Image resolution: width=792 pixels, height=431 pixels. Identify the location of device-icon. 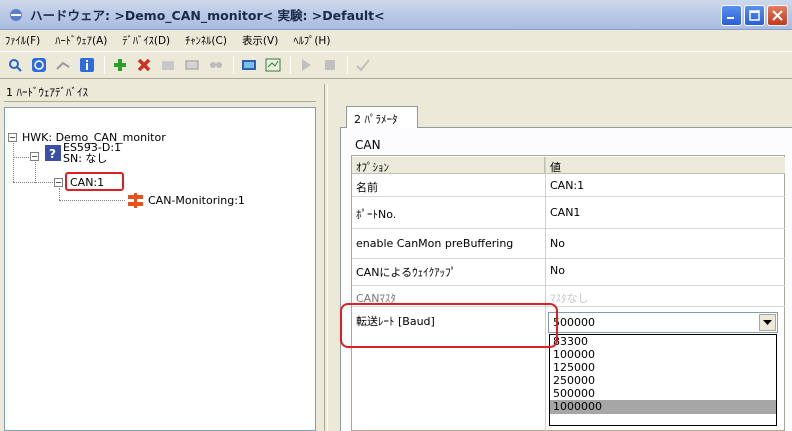
(192, 65).